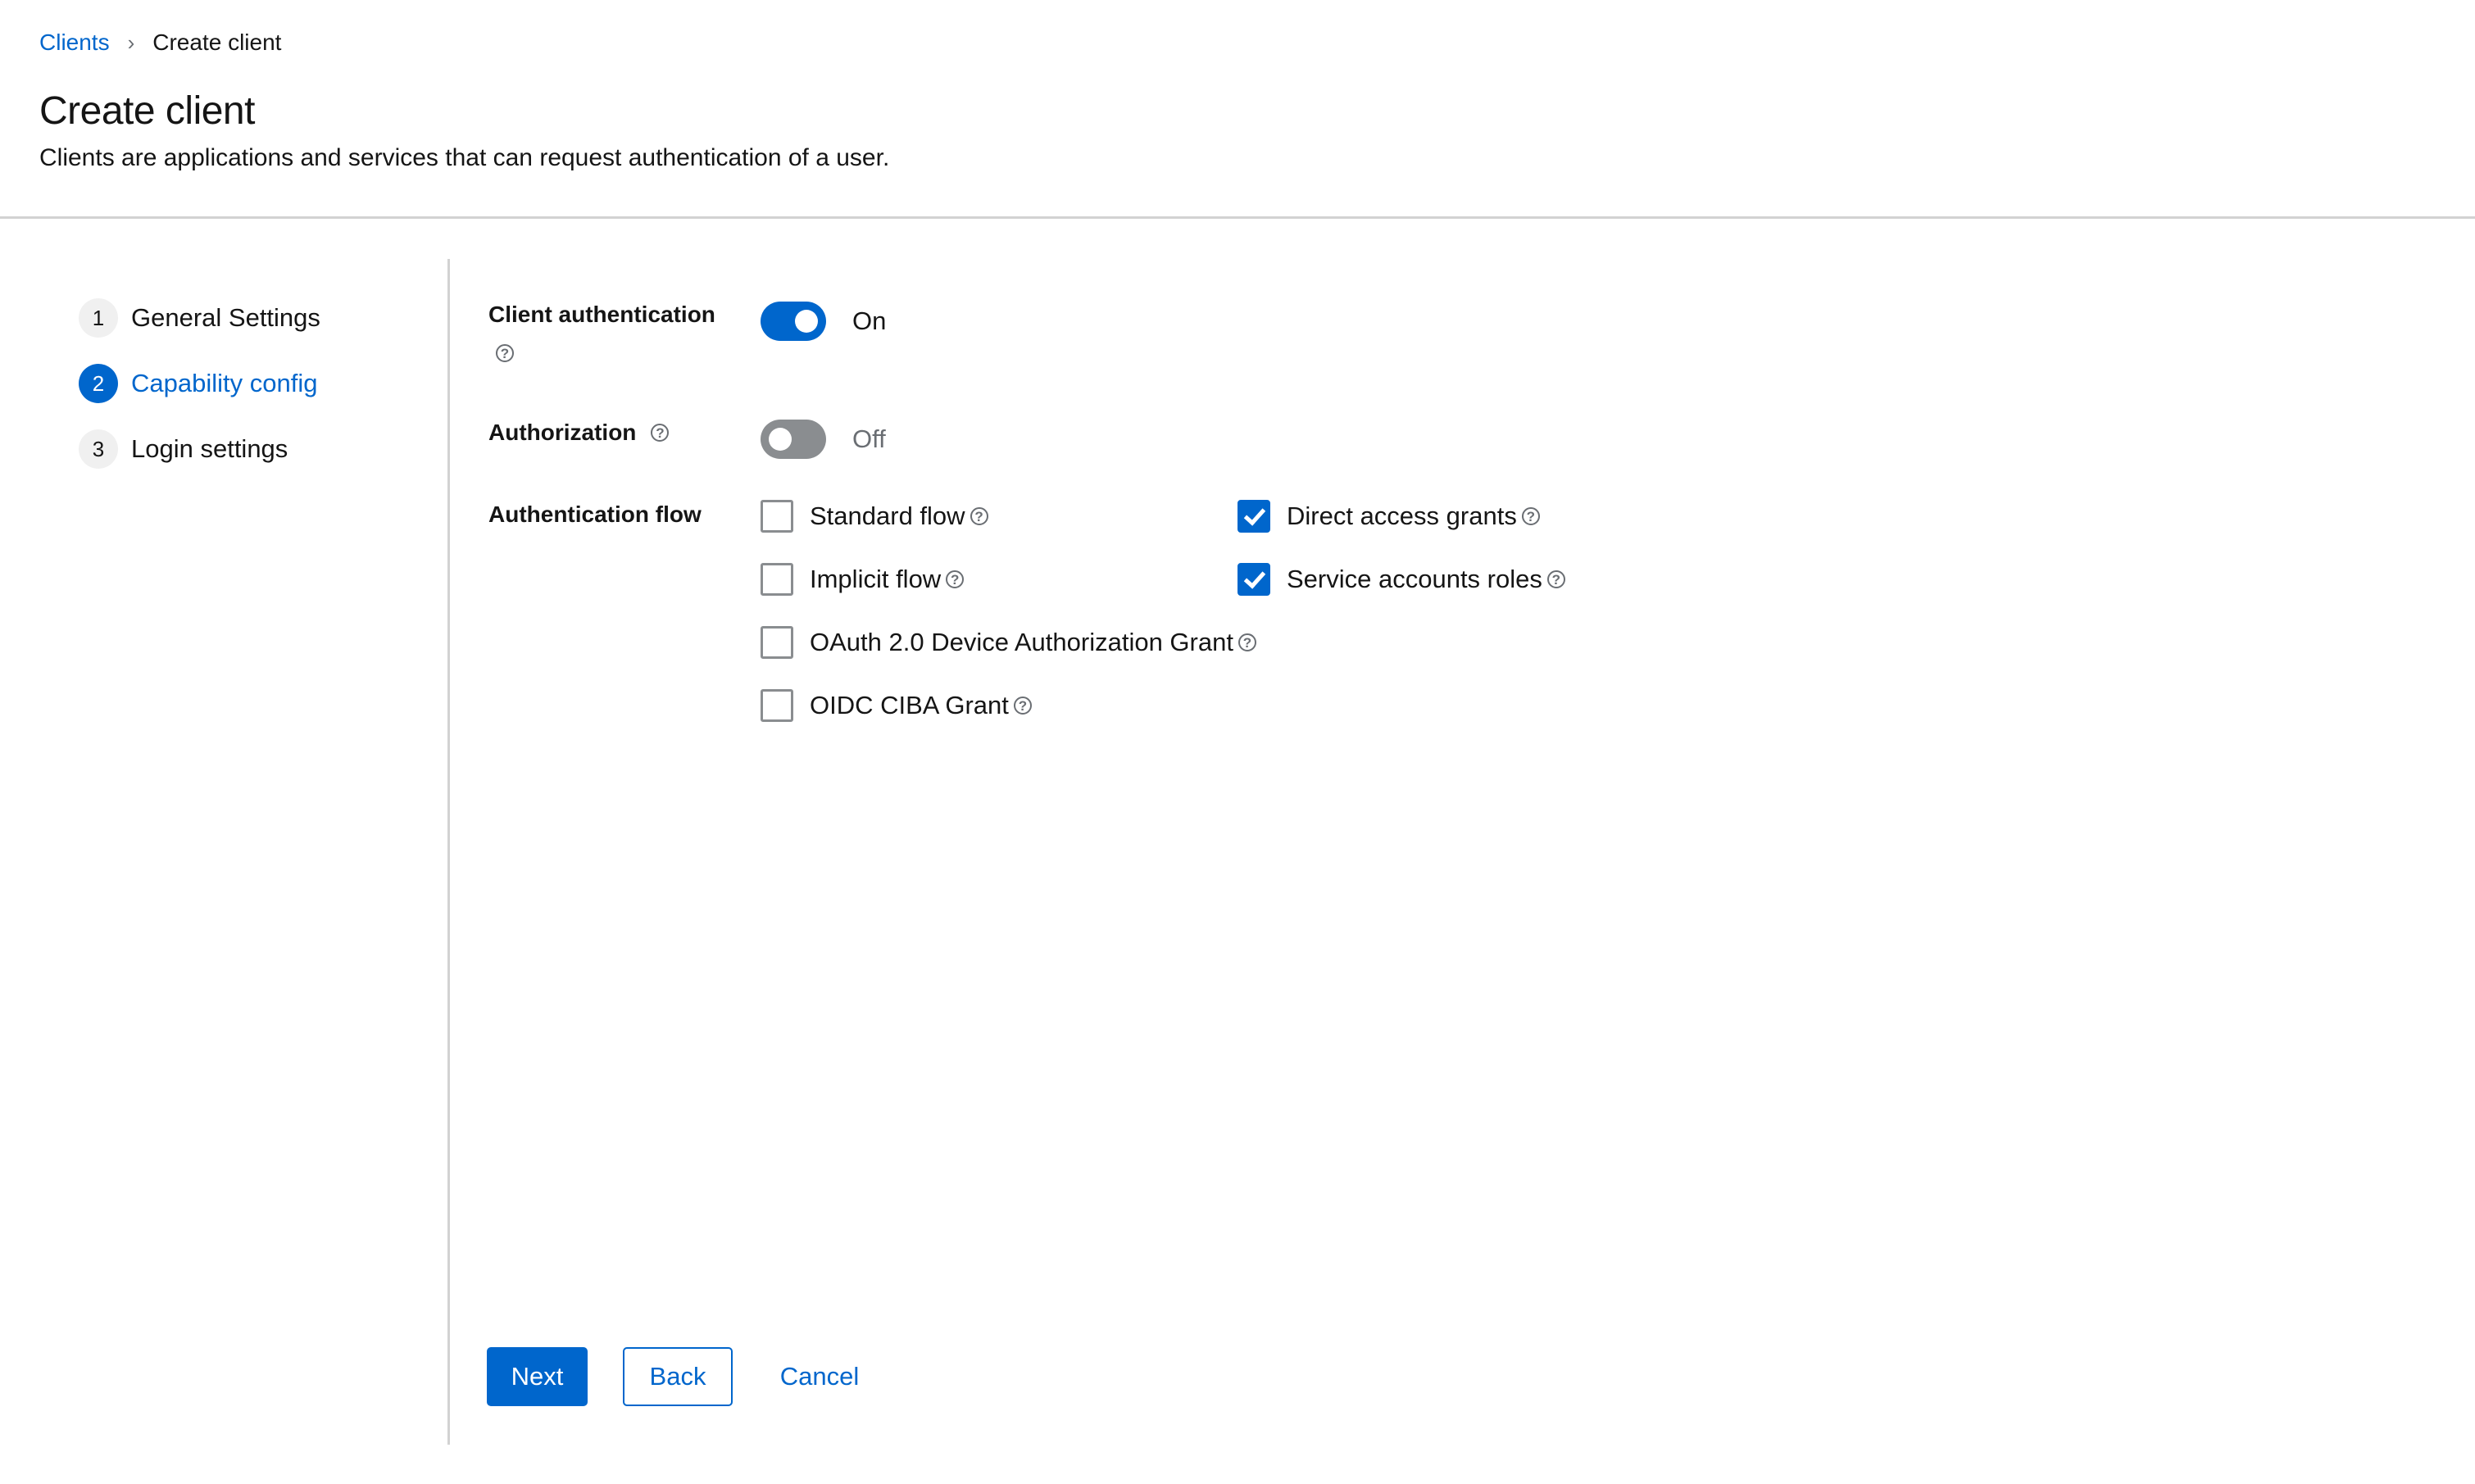  I want to click on service-accounts-roles-checkbox: Service accounts roles ?, so click(1401, 579).